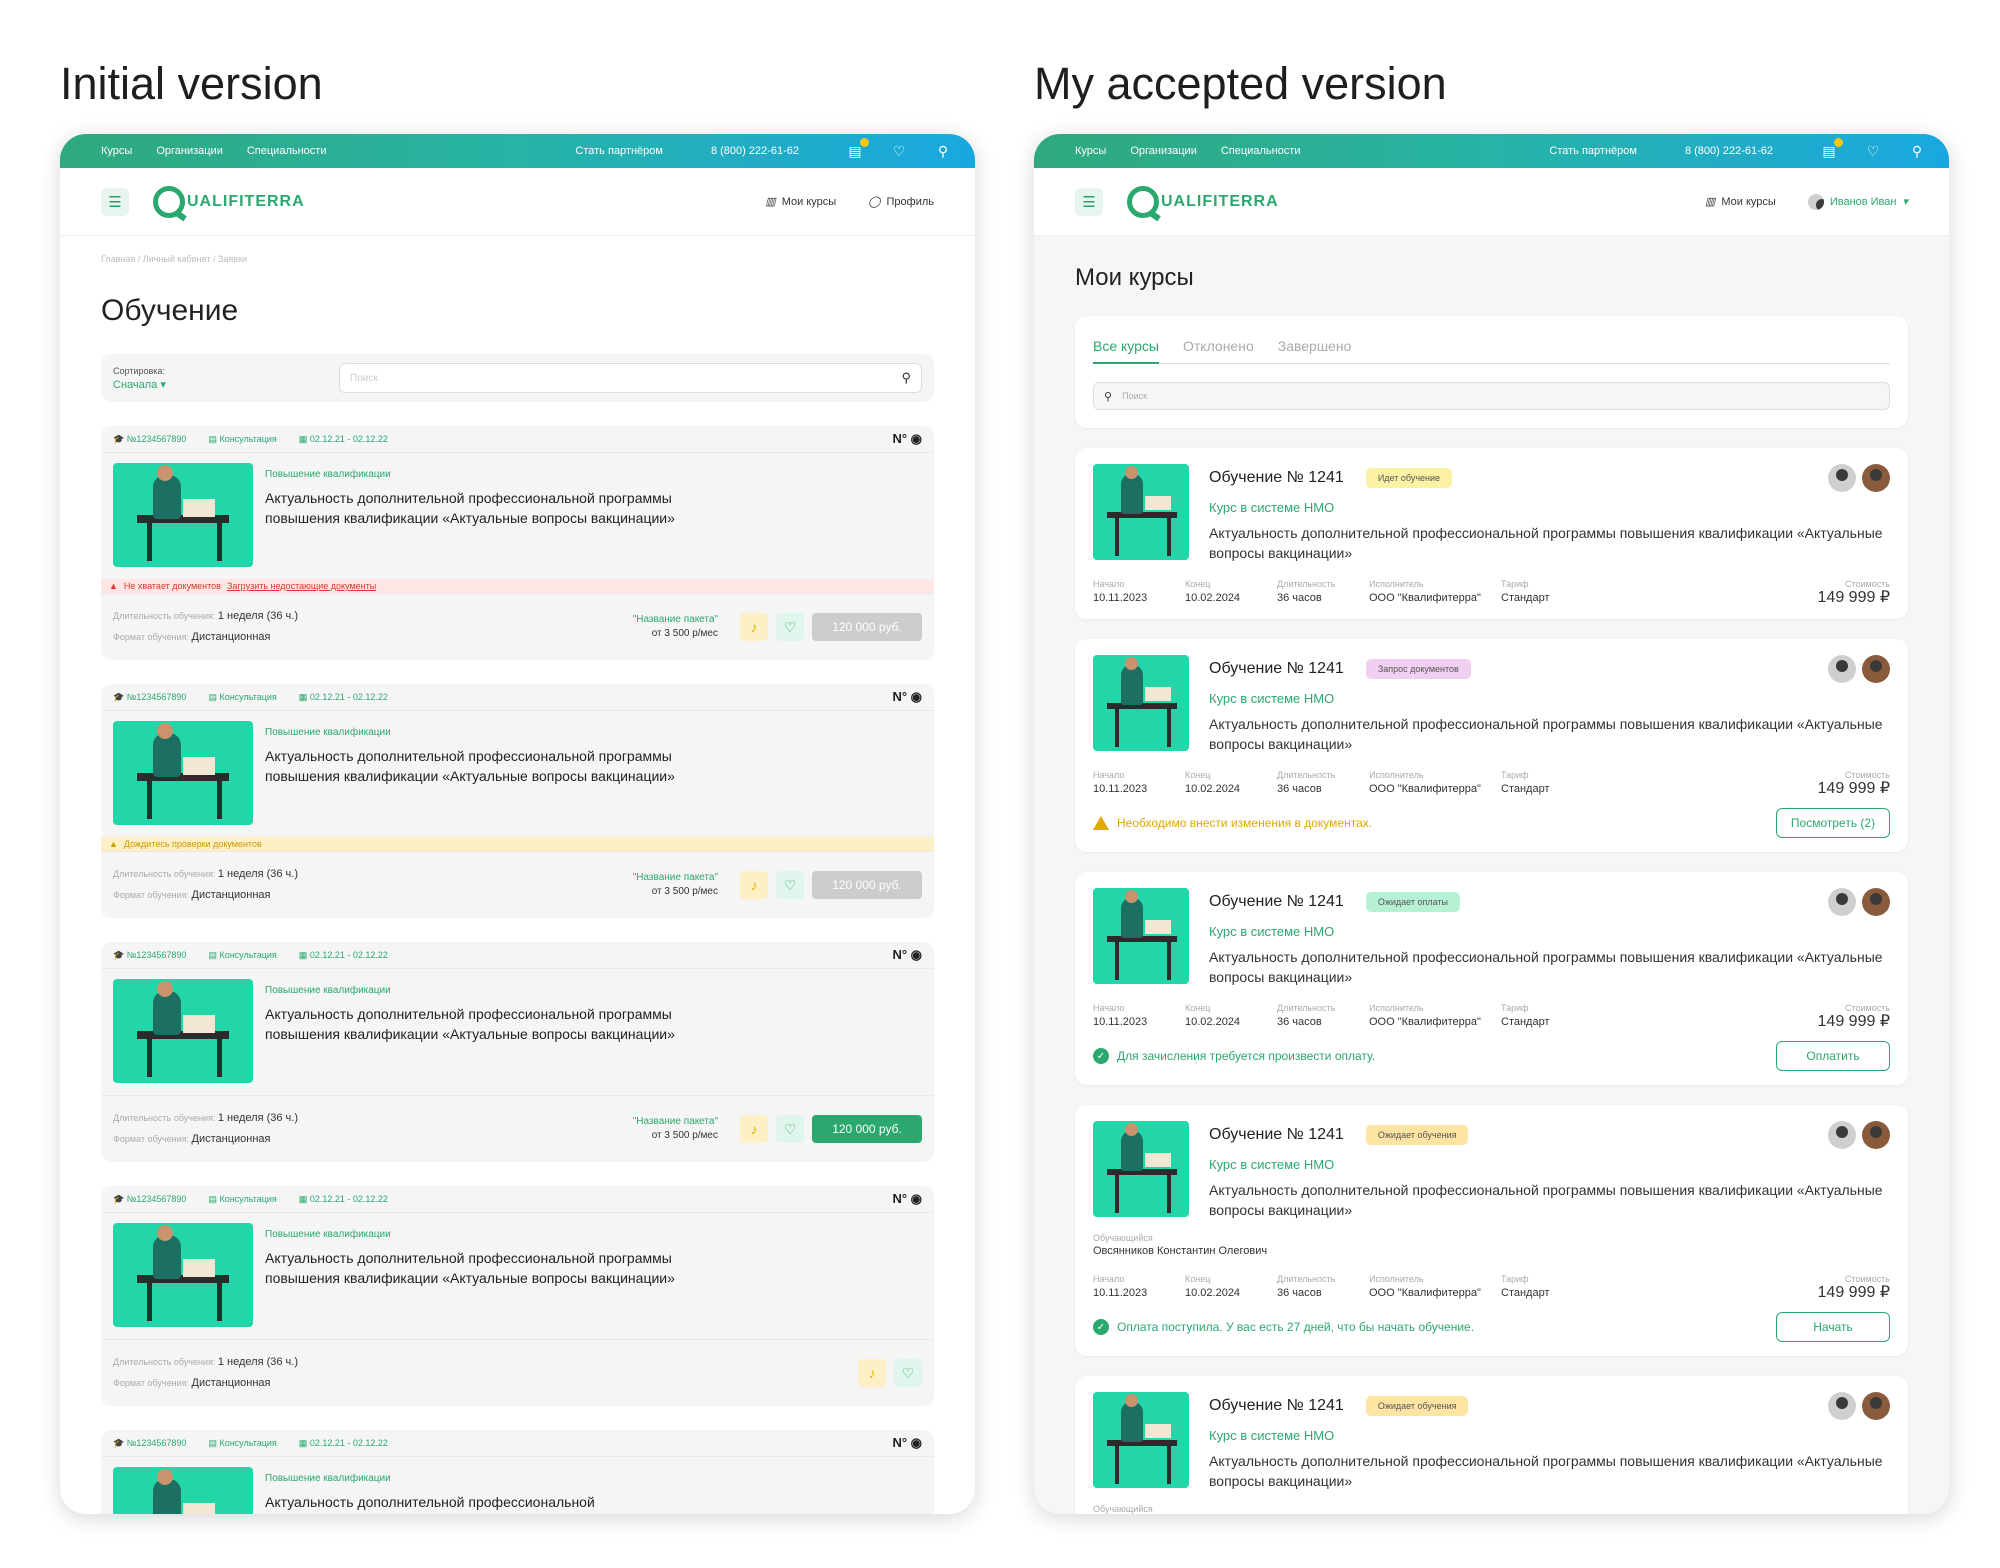 The image size is (2000, 1568). What do you see at coordinates (1126, 346) in the screenshot?
I see `tab-all-courses: Все курсы` at bounding box center [1126, 346].